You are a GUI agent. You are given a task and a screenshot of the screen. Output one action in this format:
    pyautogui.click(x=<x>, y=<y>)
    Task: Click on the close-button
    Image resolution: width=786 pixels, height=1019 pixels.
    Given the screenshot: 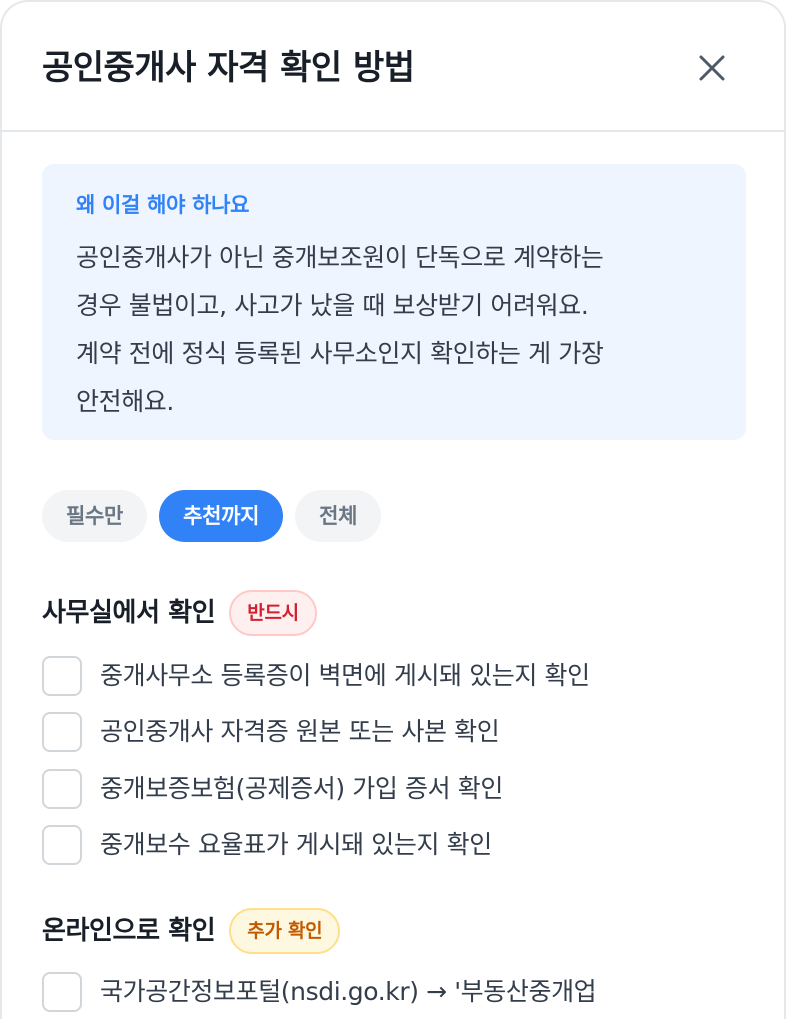 What is the action you would take?
    pyautogui.click(x=712, y=68)
    